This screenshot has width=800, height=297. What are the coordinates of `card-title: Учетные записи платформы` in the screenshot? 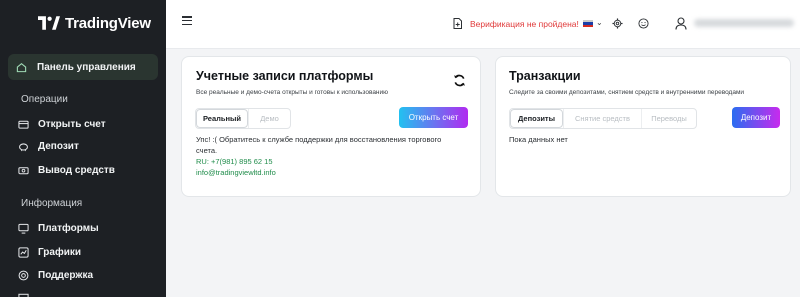 It's located at (285, 76).